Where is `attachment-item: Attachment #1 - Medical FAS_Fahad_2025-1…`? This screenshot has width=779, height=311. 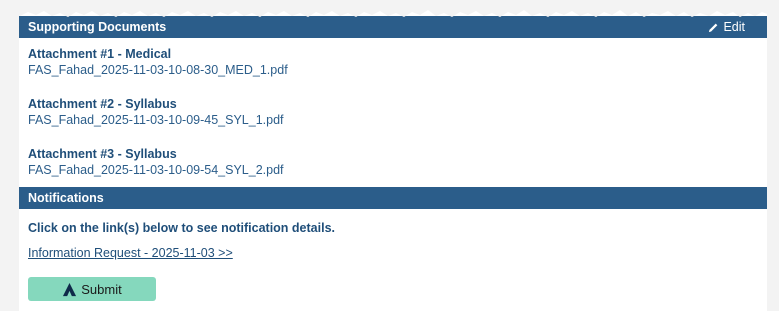
attachment-item: Attachment #1 - Medical FAS_Fahad_2025-1… is located at coordinates (393, 62).